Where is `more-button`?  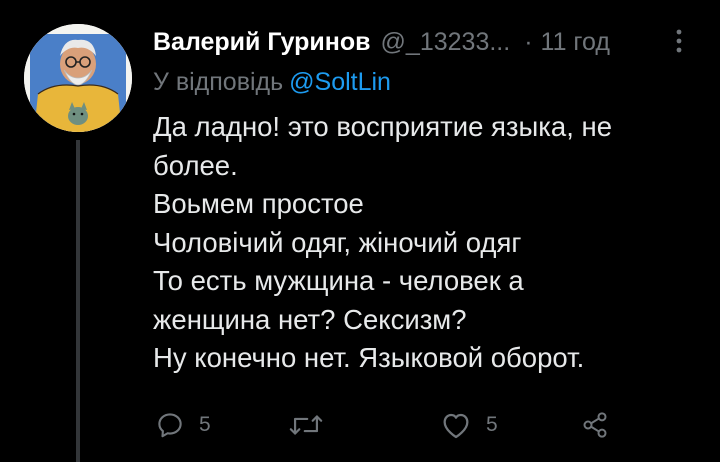
more-button is located at coordinates (679, 41).